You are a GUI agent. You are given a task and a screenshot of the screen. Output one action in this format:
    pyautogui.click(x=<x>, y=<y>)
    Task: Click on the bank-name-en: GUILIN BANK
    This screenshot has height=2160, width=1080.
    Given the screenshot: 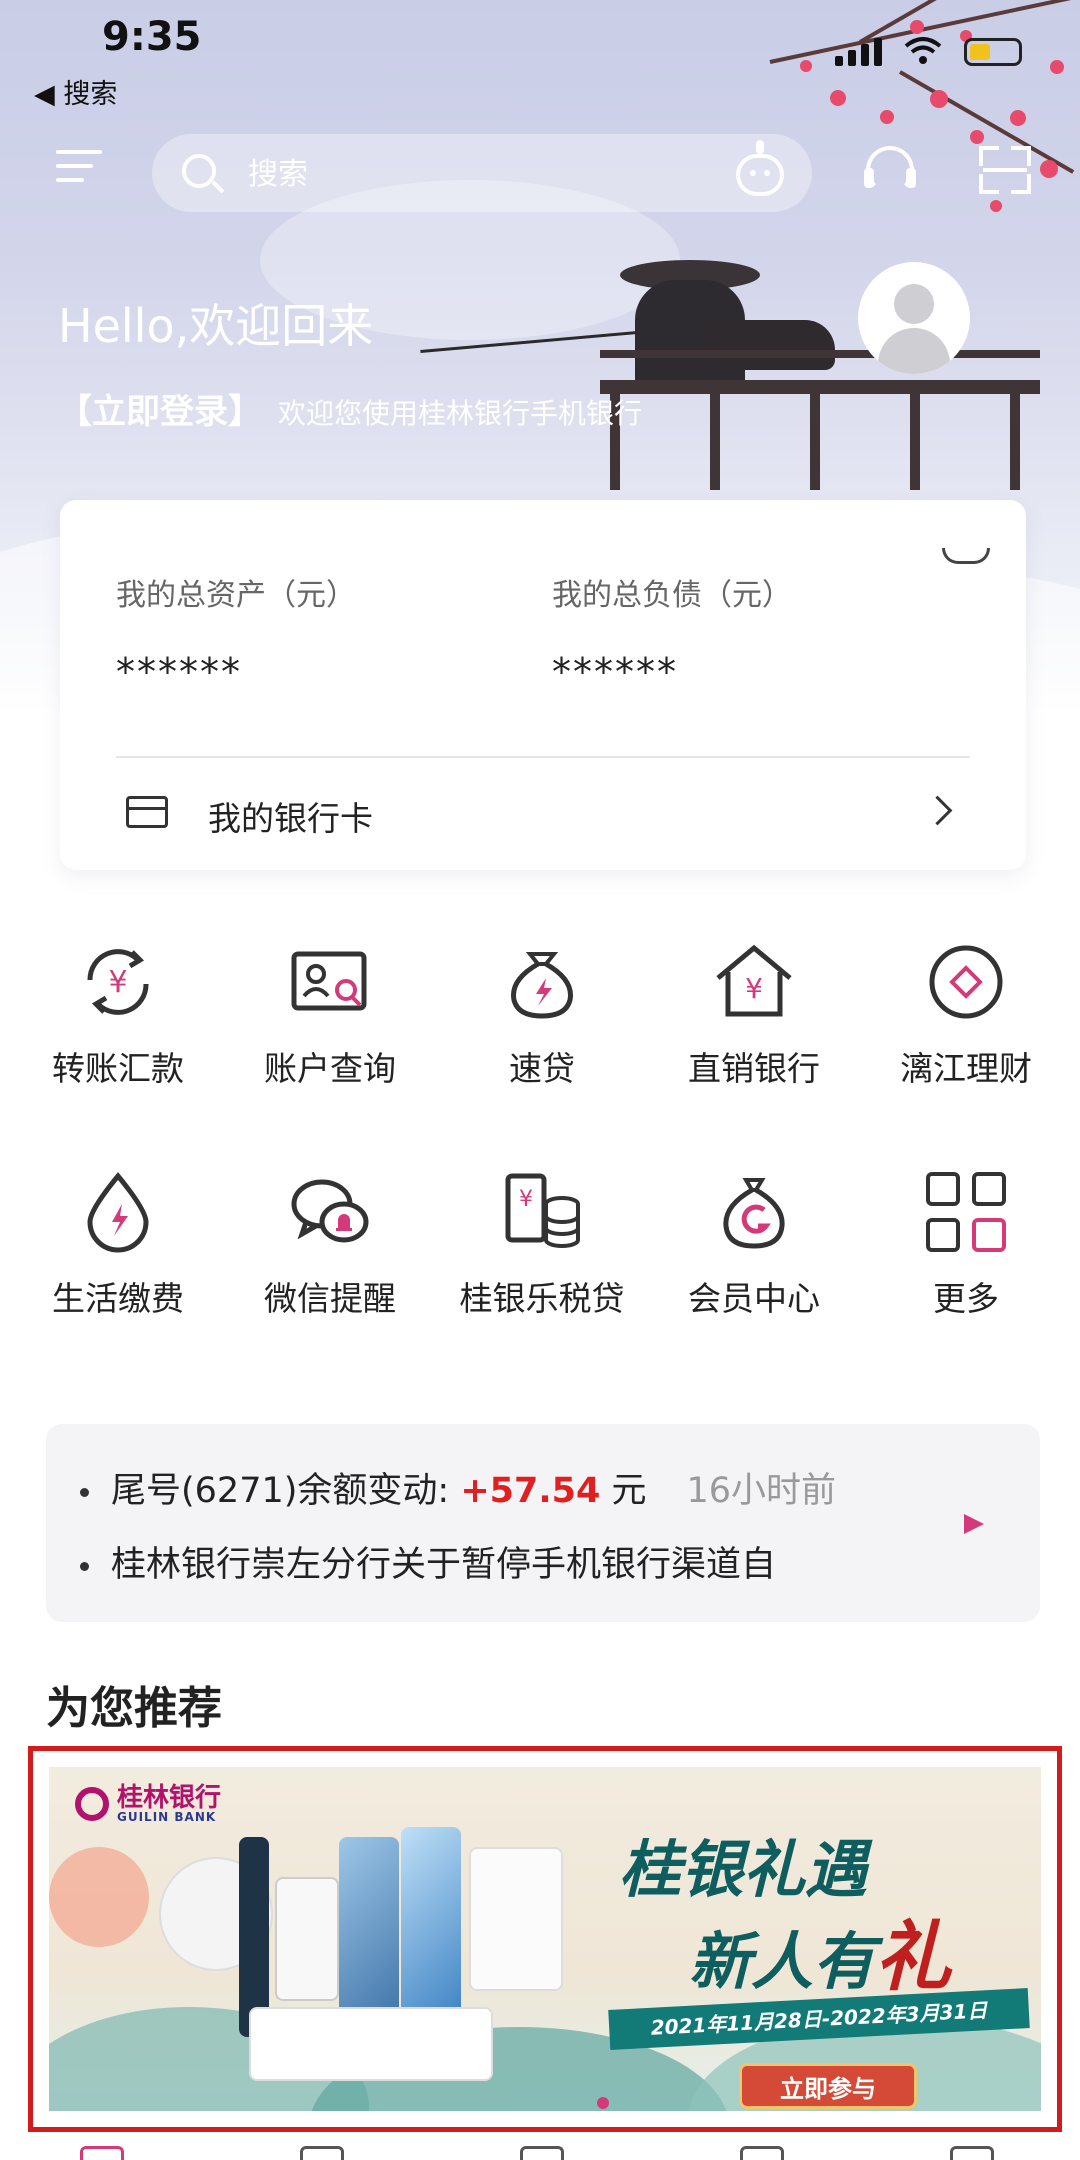 What is the action you would take?
    pyautogui.click(x=167, y=1817)
    